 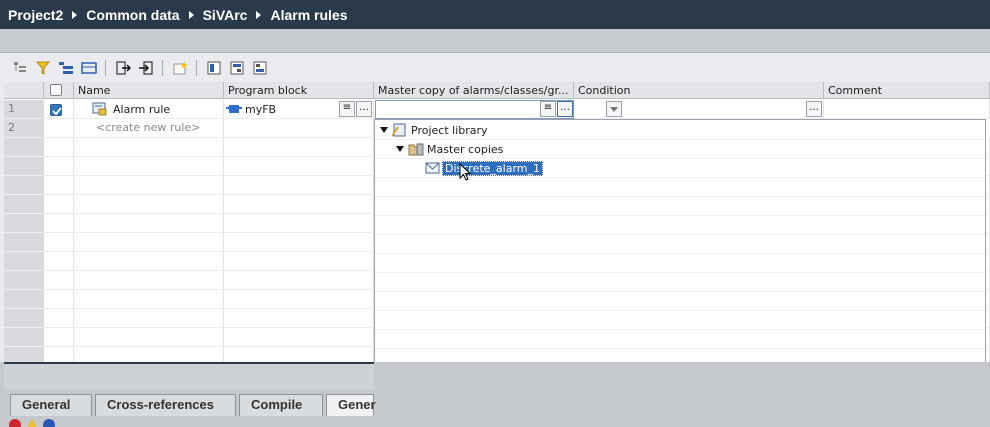 I want to click on rule-name: Alarm rule, so click(x=142, y=109).